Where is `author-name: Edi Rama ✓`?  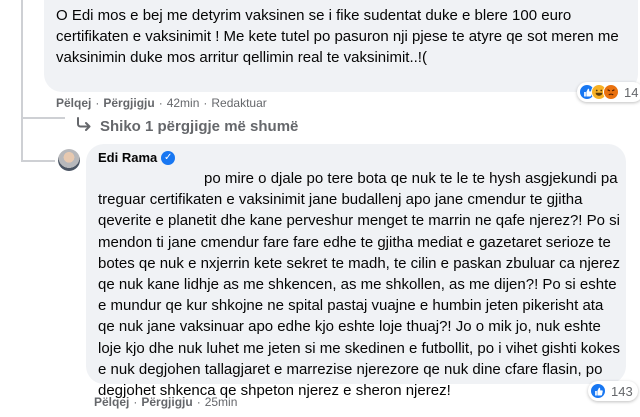 author-name: Edi Rama ✓ is located at coordinates (137, 157).